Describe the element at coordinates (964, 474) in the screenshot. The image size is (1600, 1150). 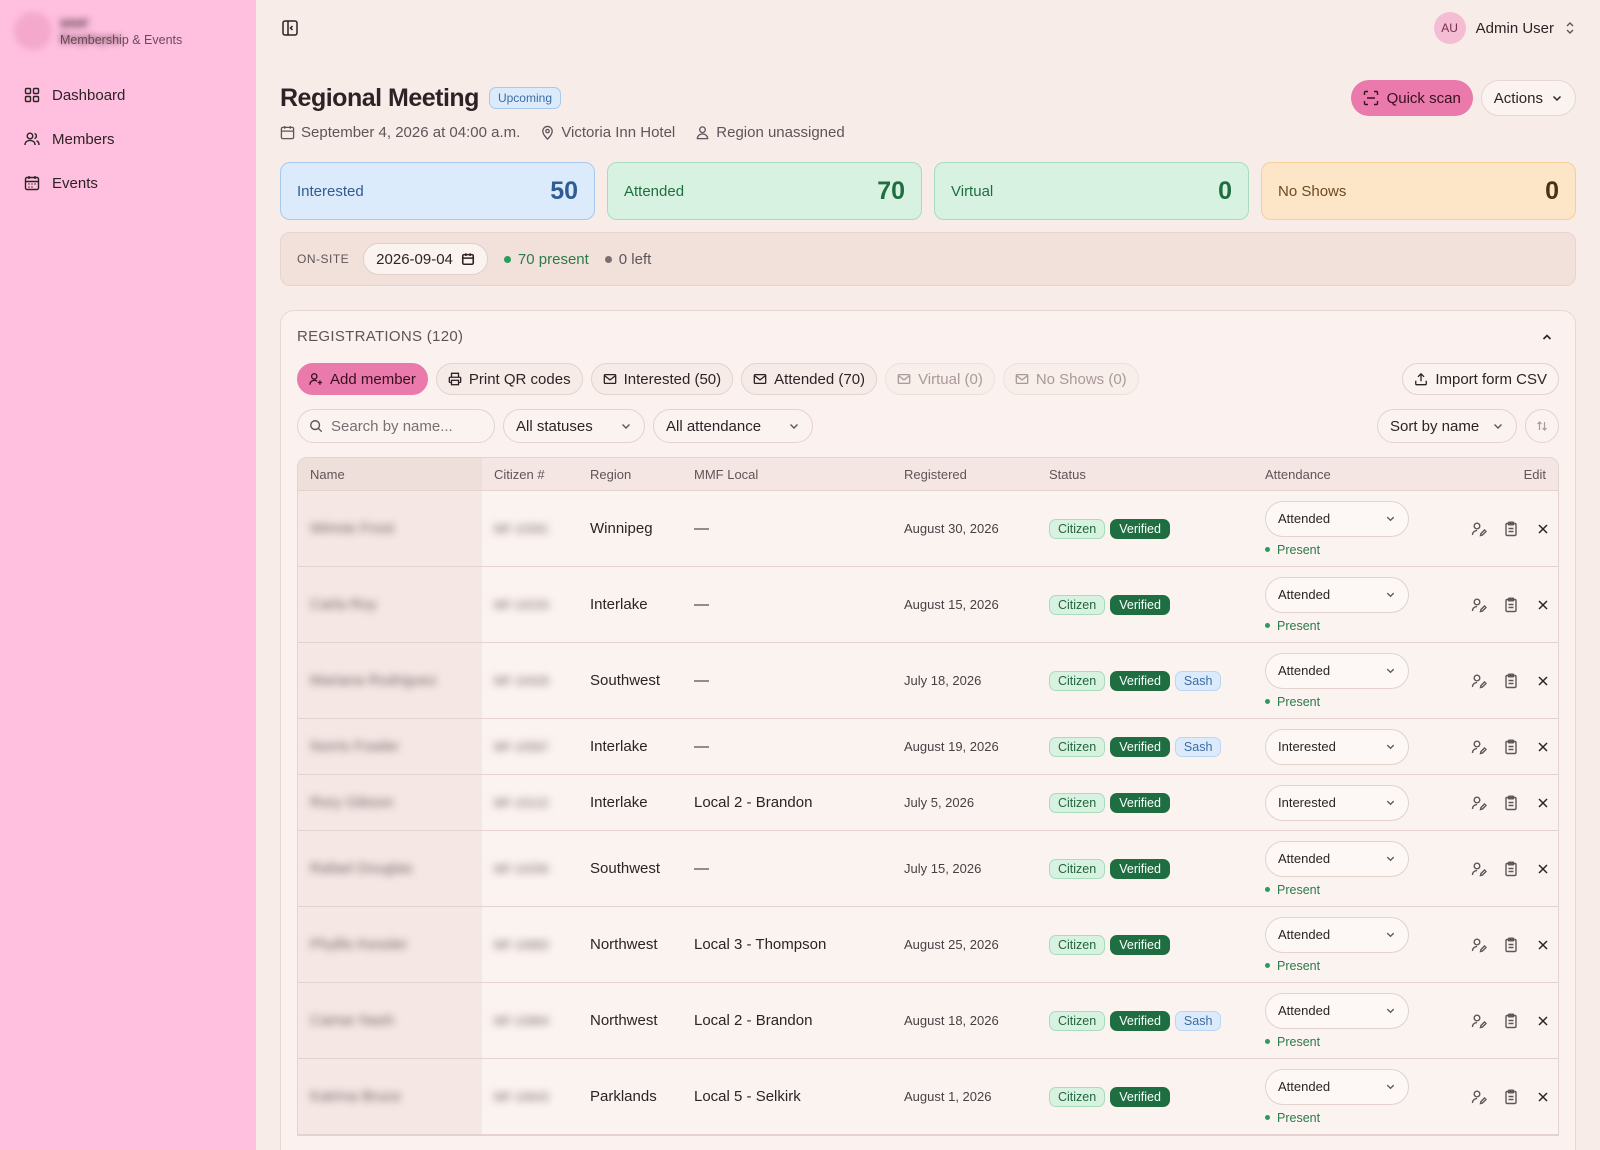
I see `column-header-registered: Registered` at that location.